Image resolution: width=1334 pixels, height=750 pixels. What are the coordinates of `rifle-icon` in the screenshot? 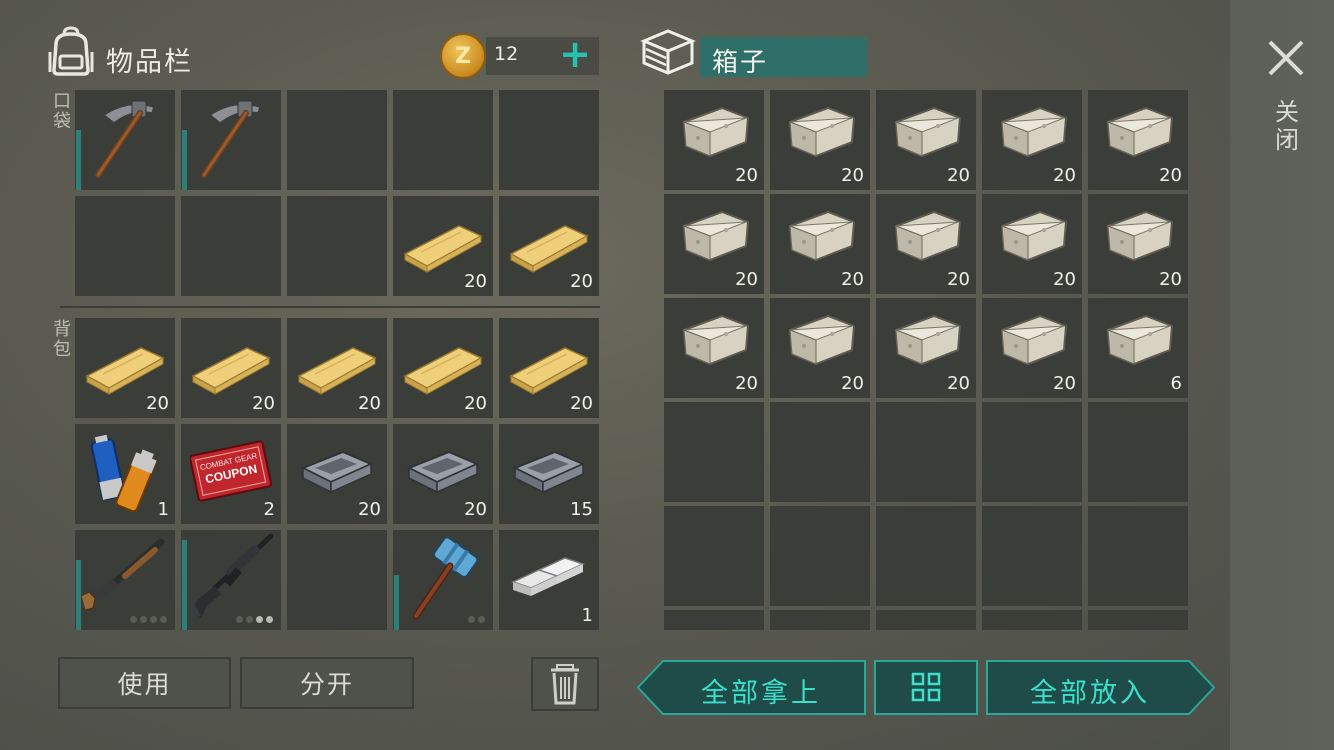 It's located at (230, 576).